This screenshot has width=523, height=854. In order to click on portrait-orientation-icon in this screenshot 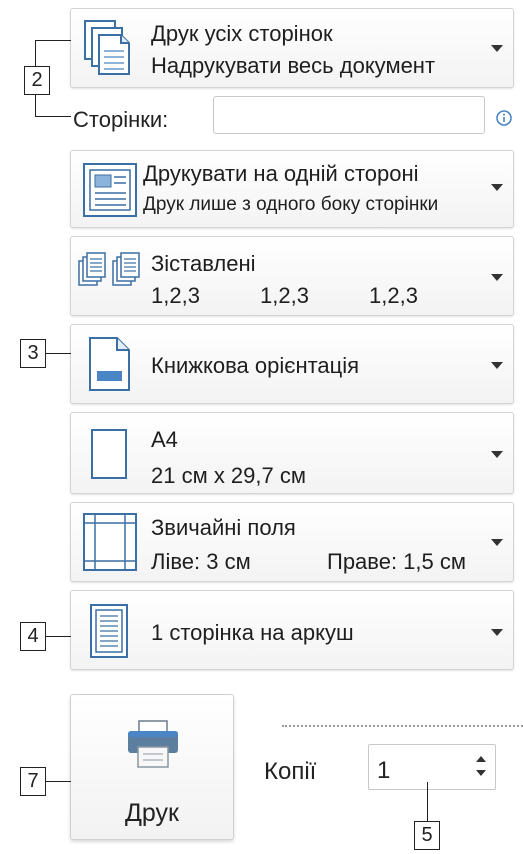, I will do `click(110, 366)`.